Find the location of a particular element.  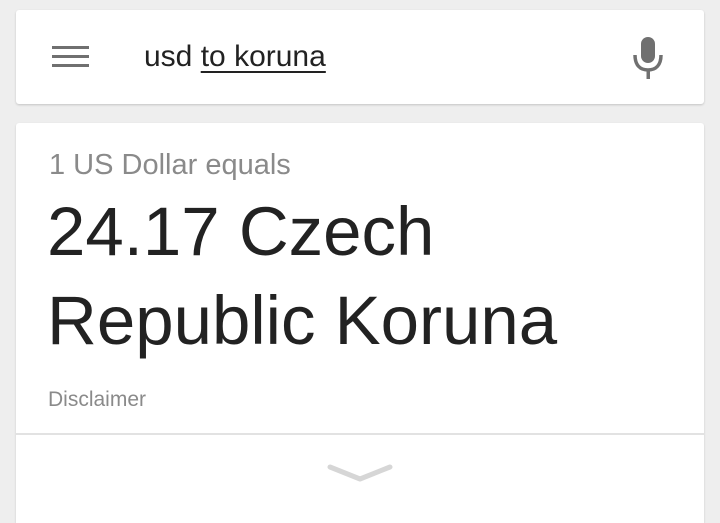

search-input: usd to koruna is located at coordinates (235, 57).